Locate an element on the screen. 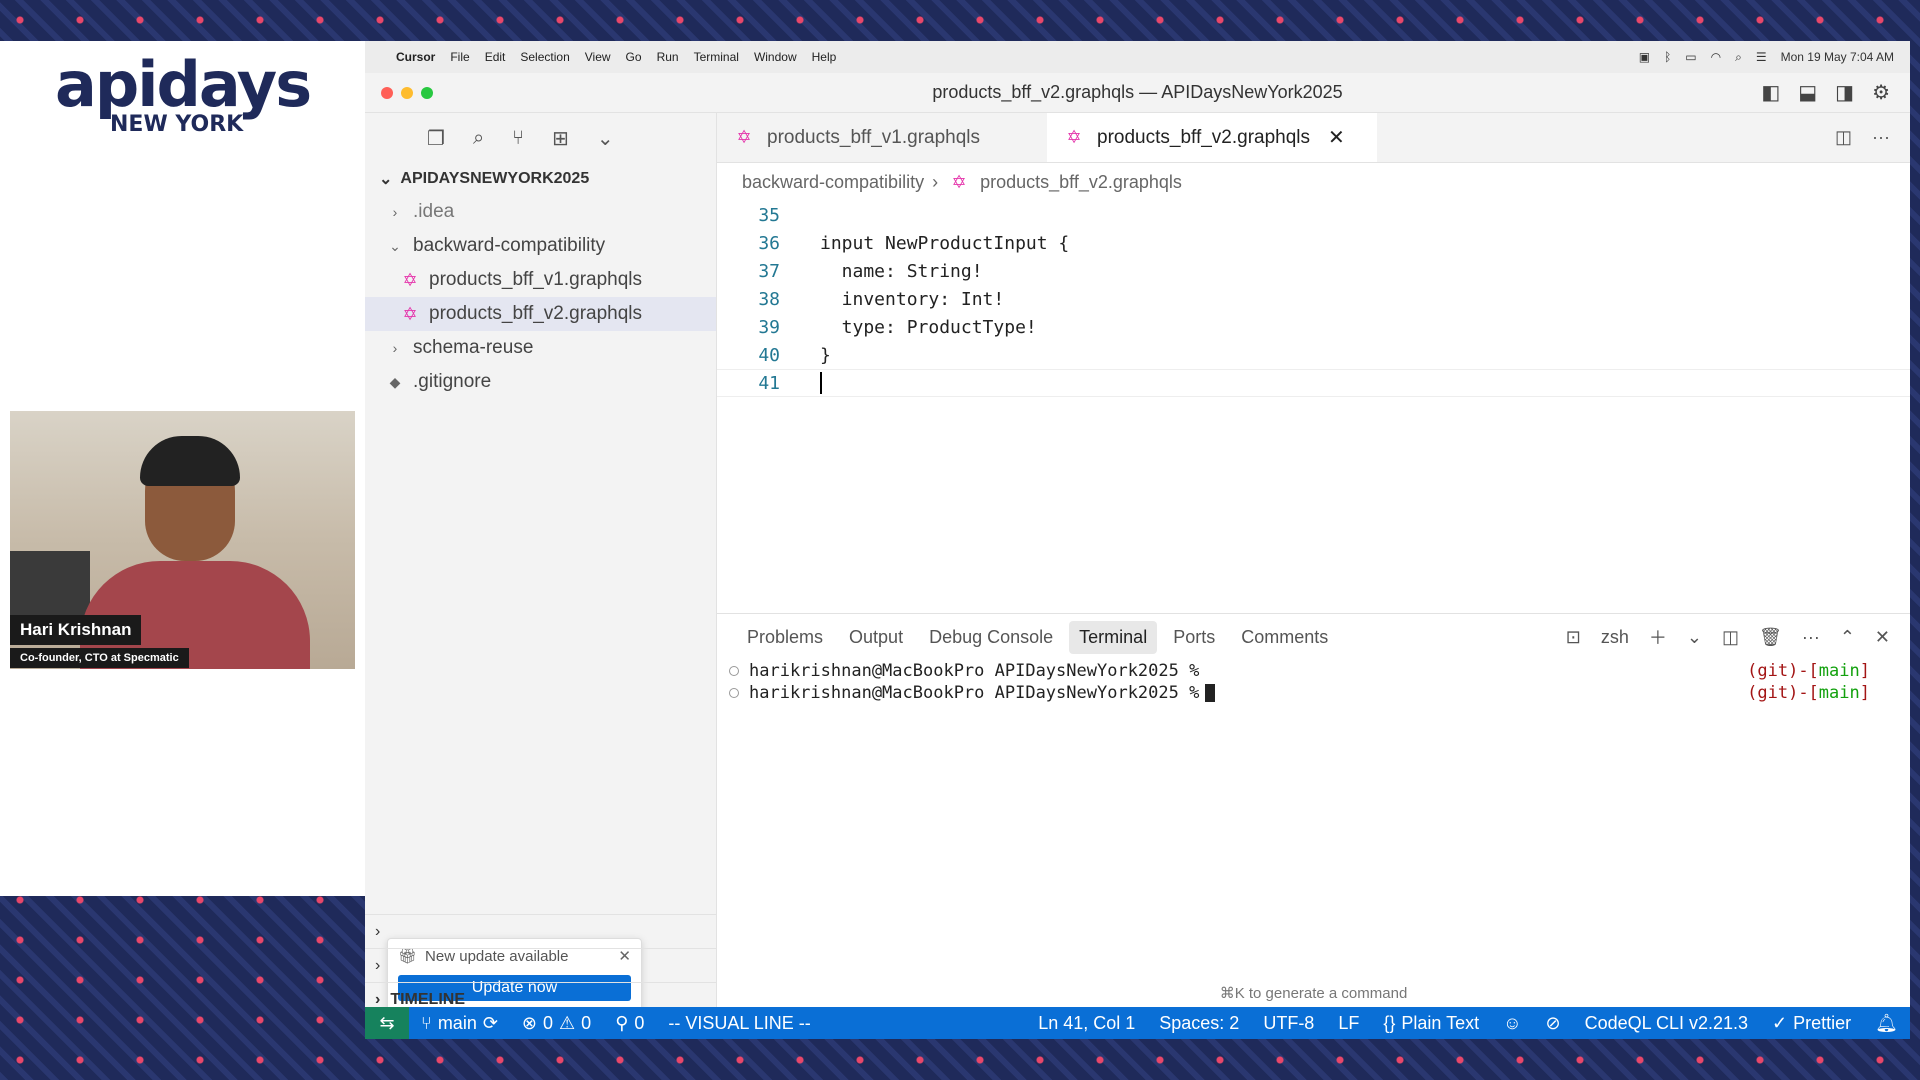  graphql-icon: ✡ is located at coordinates (1074, 137).